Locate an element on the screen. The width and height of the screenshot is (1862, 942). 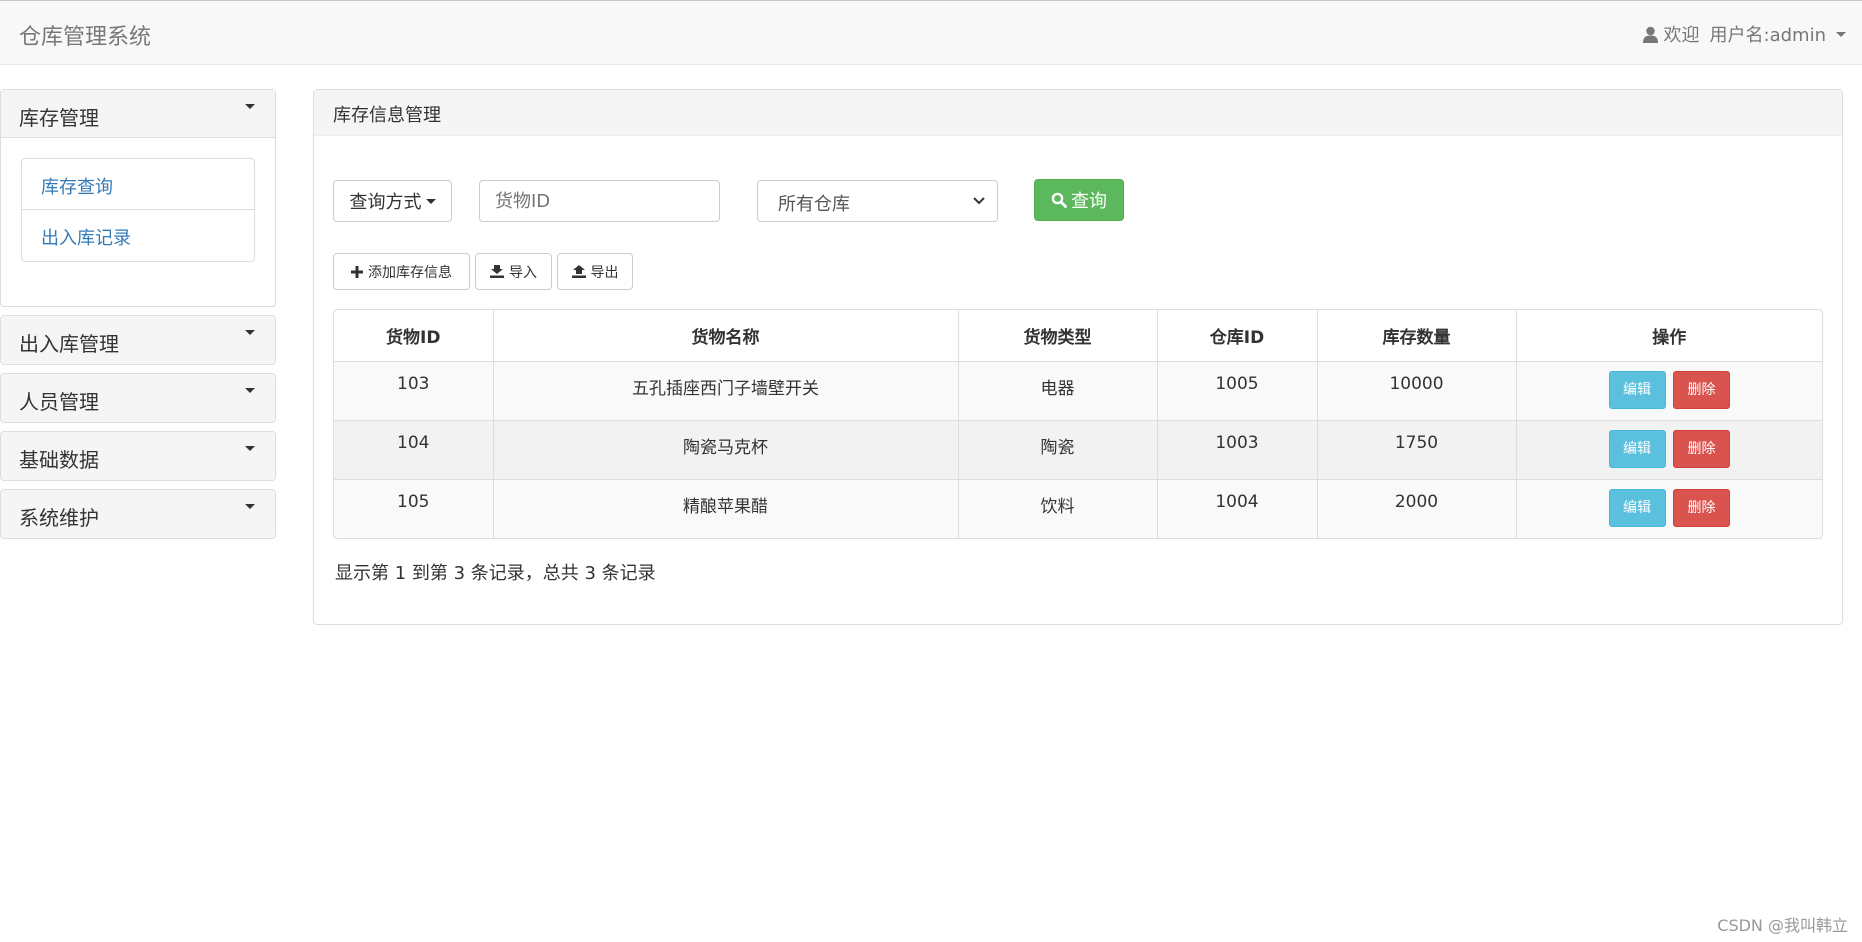
goods-type-cell: 陶瓷 is located at coordinates (1058, 450).